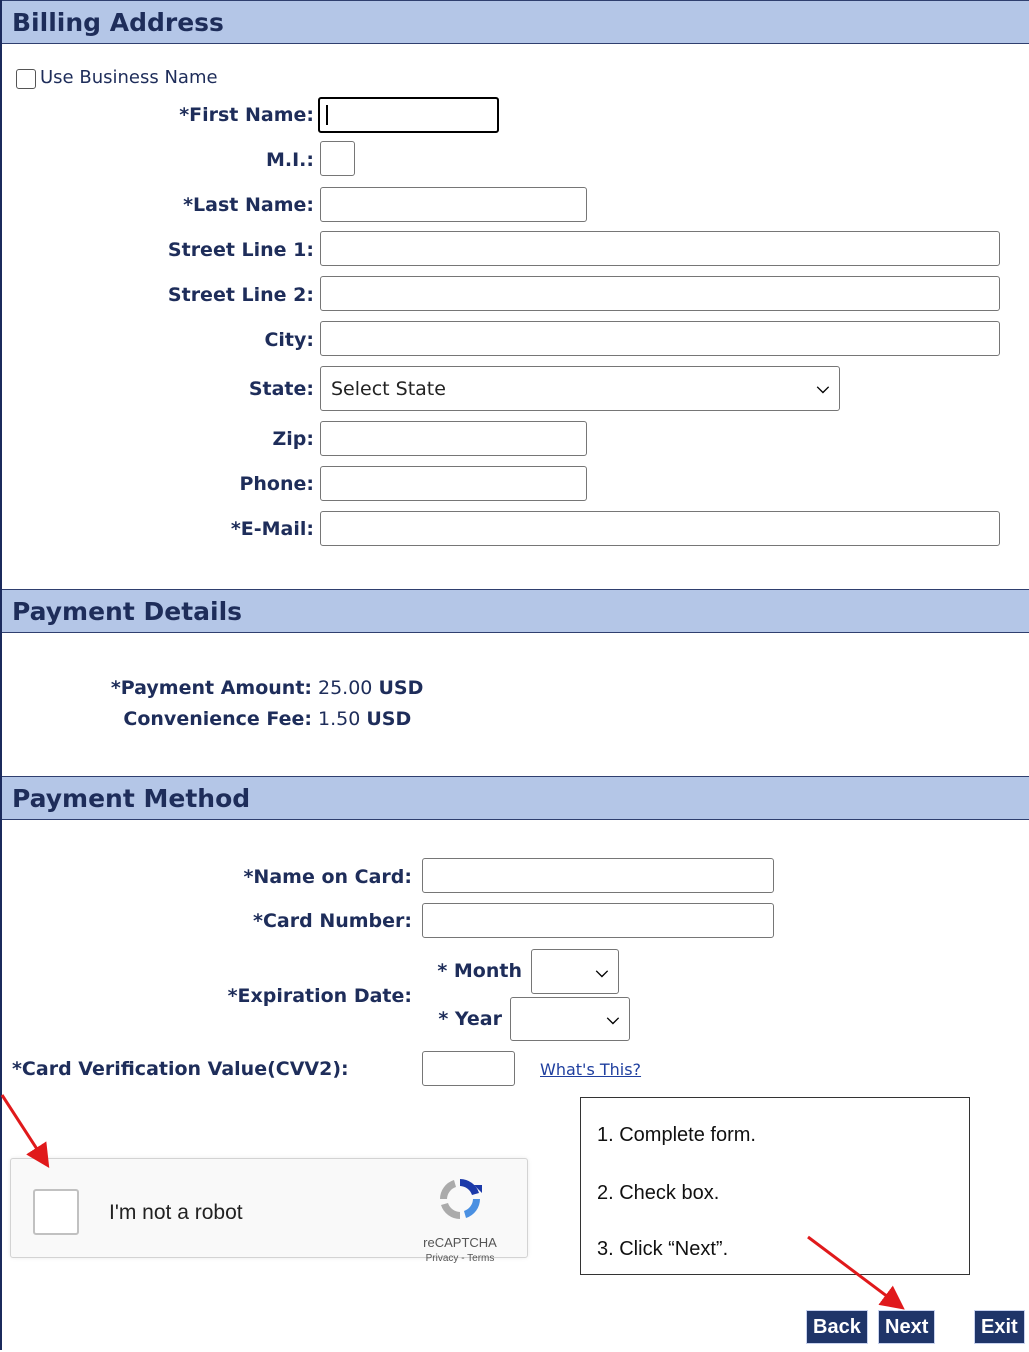  I want to click on payment-amount-label: *Payment Amount:, so click(211, 688).